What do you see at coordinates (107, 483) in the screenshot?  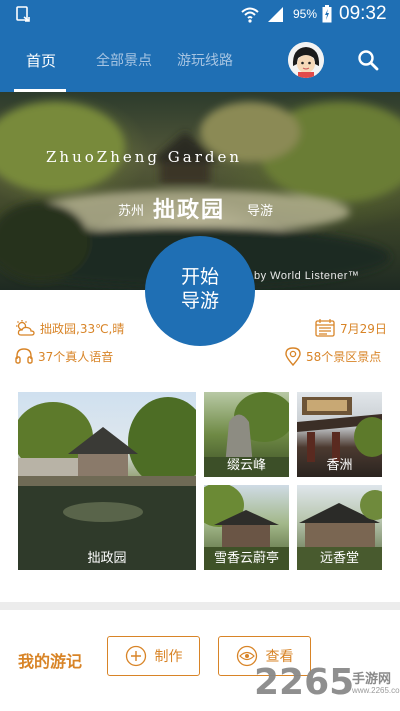 I see `pavilion-image` at bounding box center [107, 483].